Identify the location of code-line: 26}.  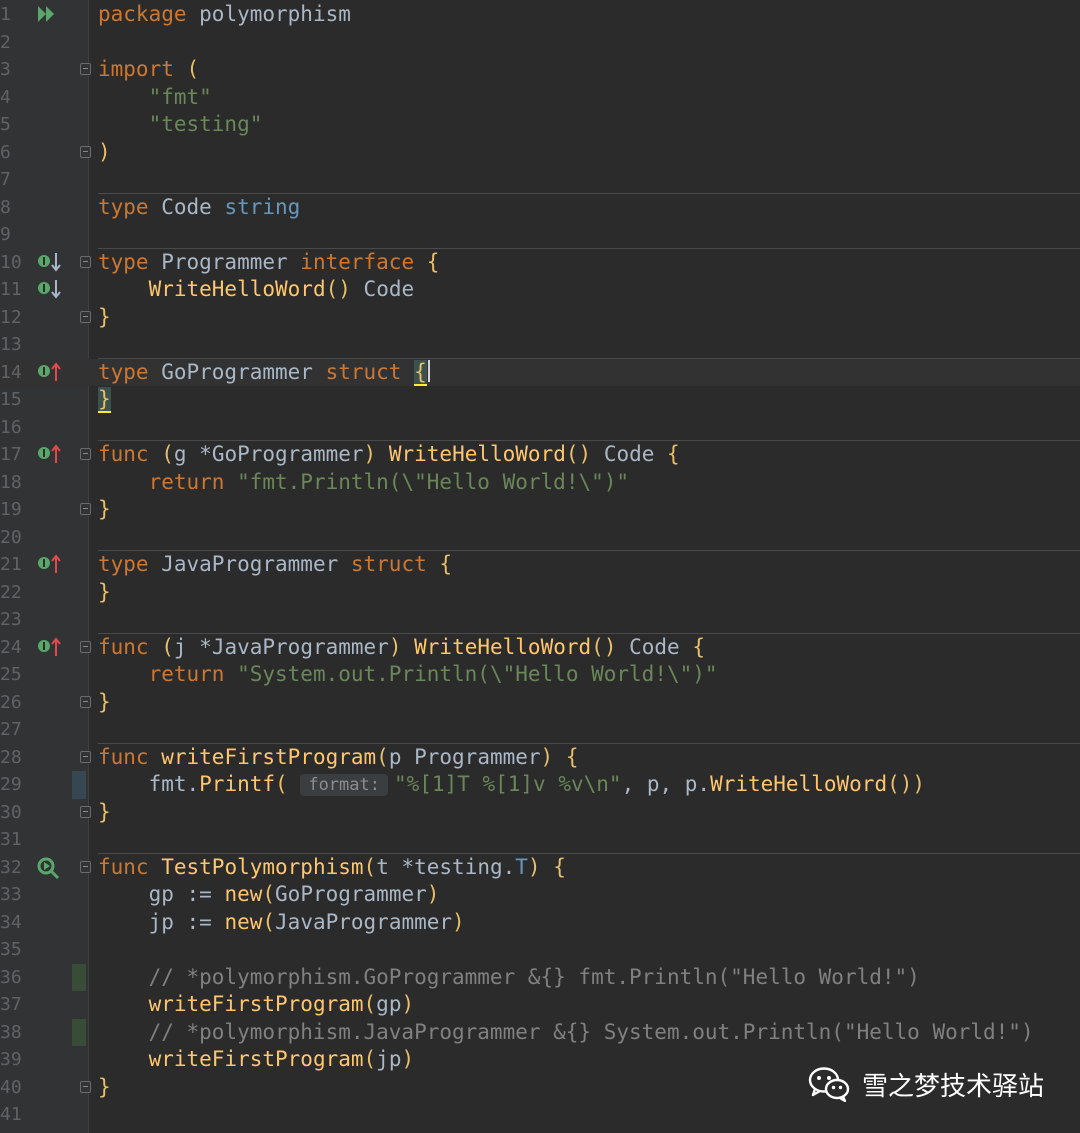
(540, 703).